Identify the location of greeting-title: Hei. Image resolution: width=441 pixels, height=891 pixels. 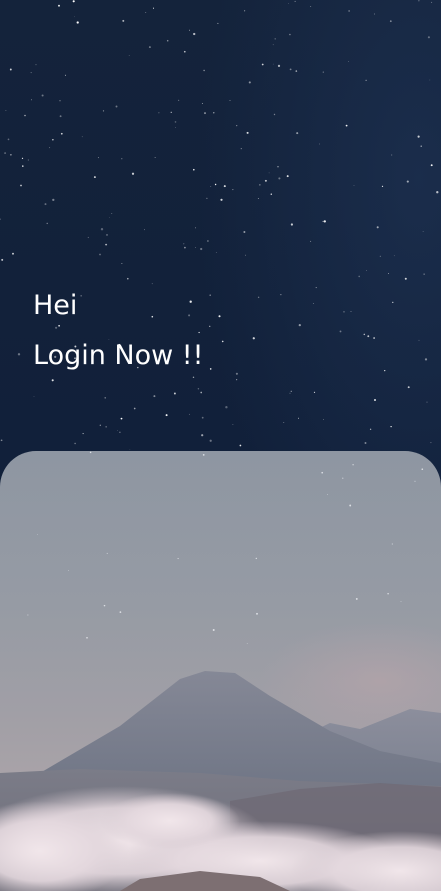
(55, 305).